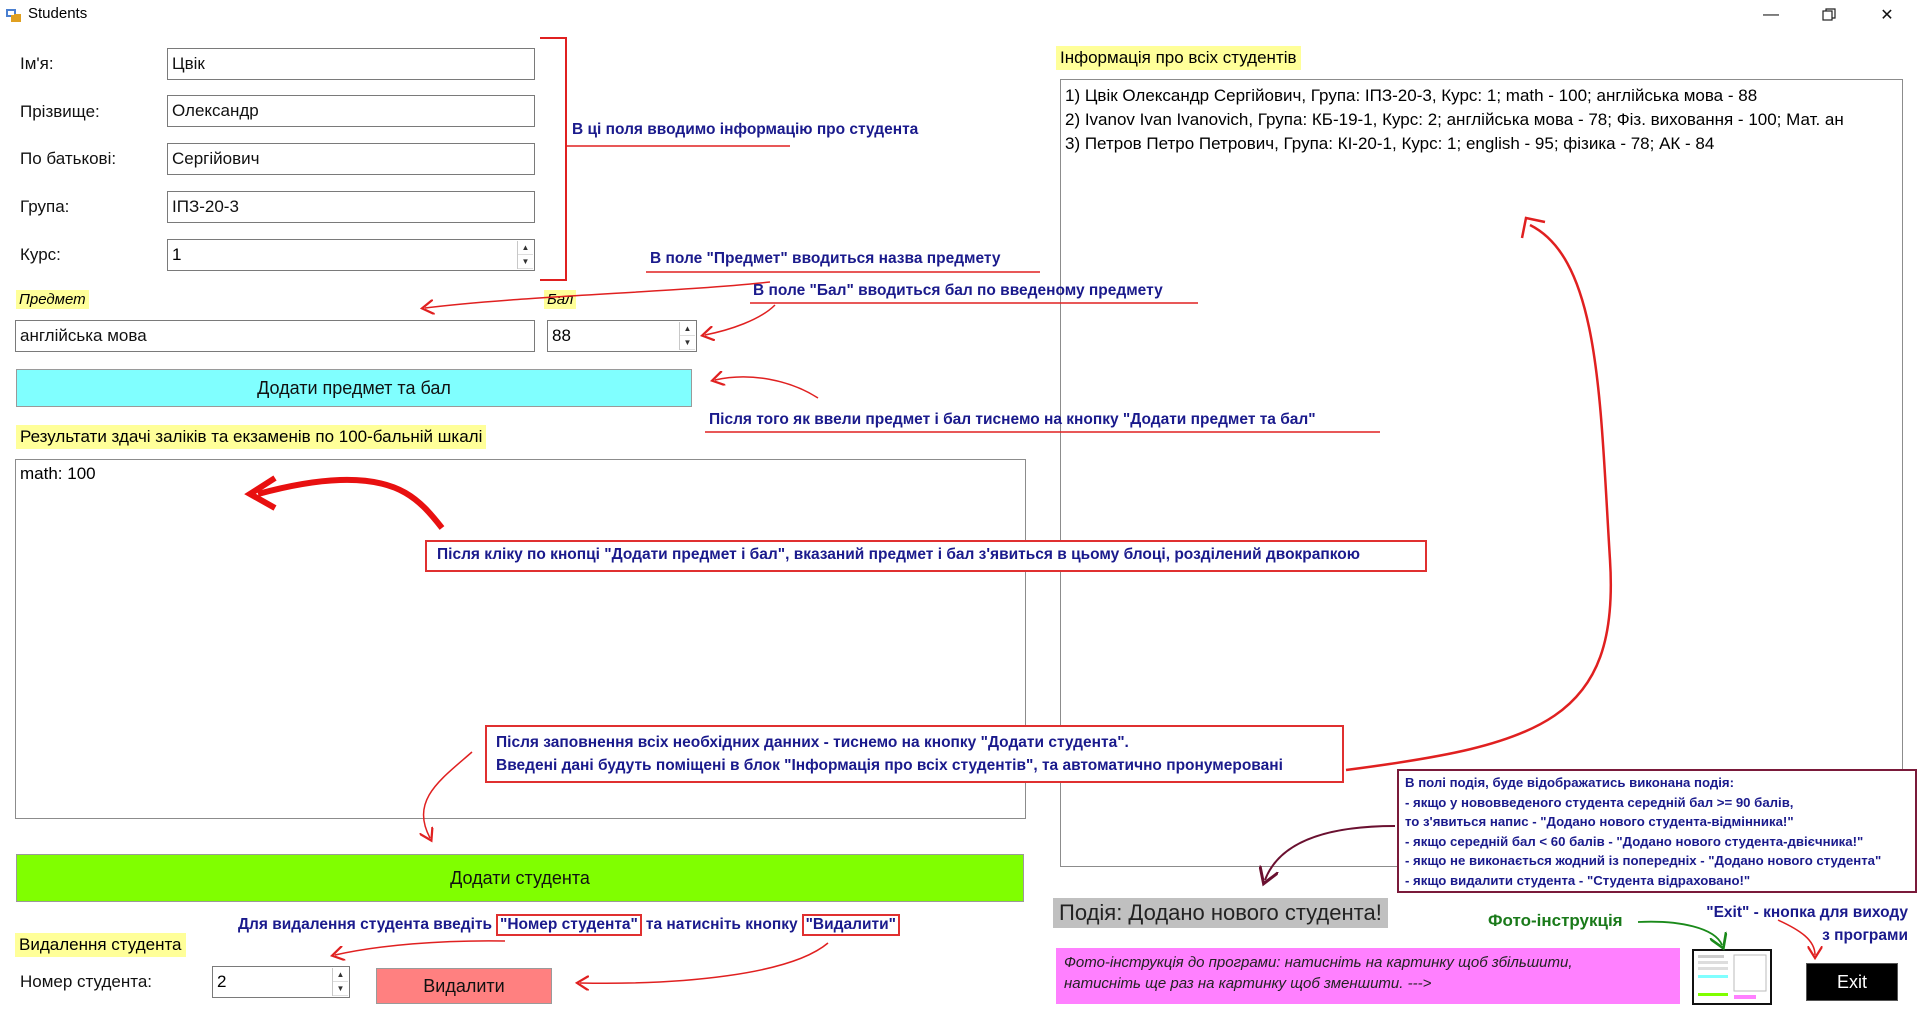 Image resolution: width=1920 pixels, height=1030 pixels. I want to click on screenshot-thumbnail-icon, so click(1732, 976).